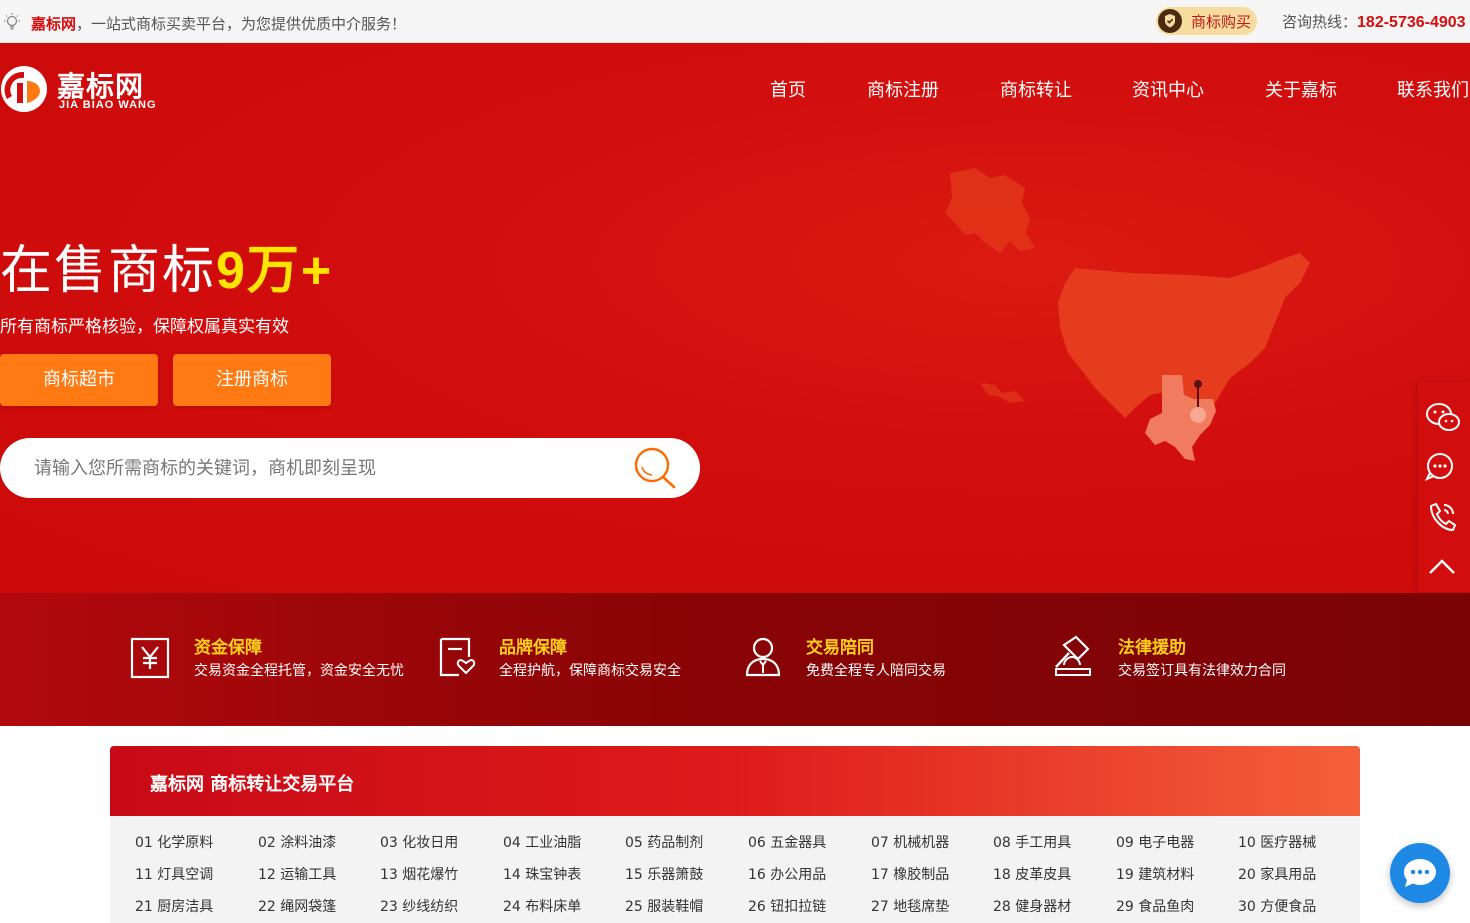 The height and width of the screenshot is (923, 1470). I want to click on hotline: 咨询热线：182-5736-4903, so click(1374, 21).